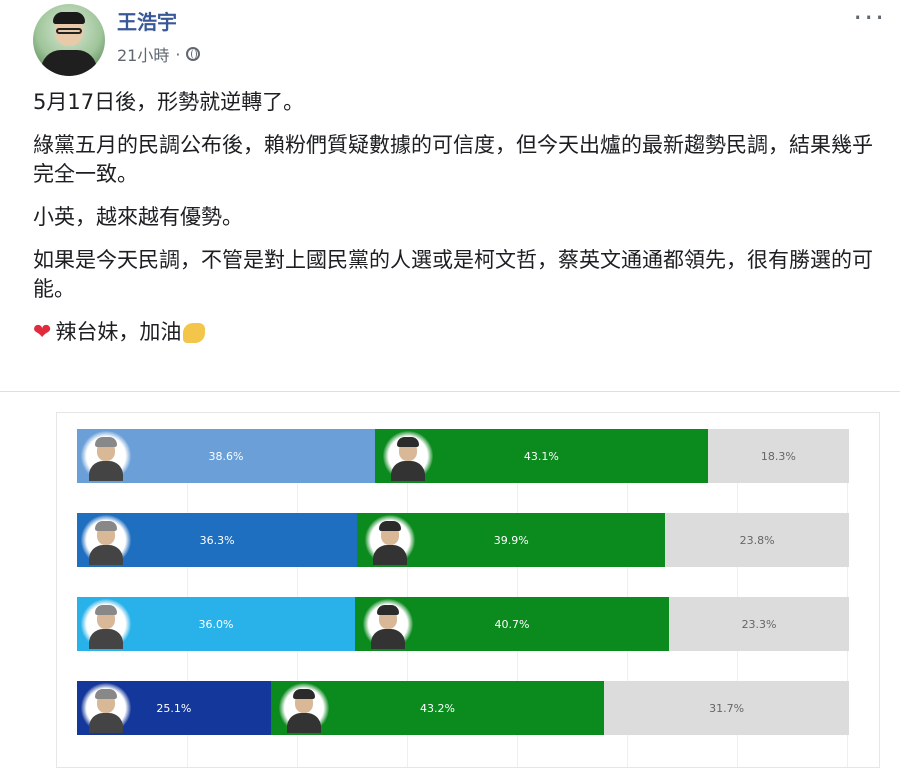 This screenshot has height=768, width=900. Describe the element at coordinates (226, 456) in the screenshot. I see `bar-value-label: 38.6%` at that location.